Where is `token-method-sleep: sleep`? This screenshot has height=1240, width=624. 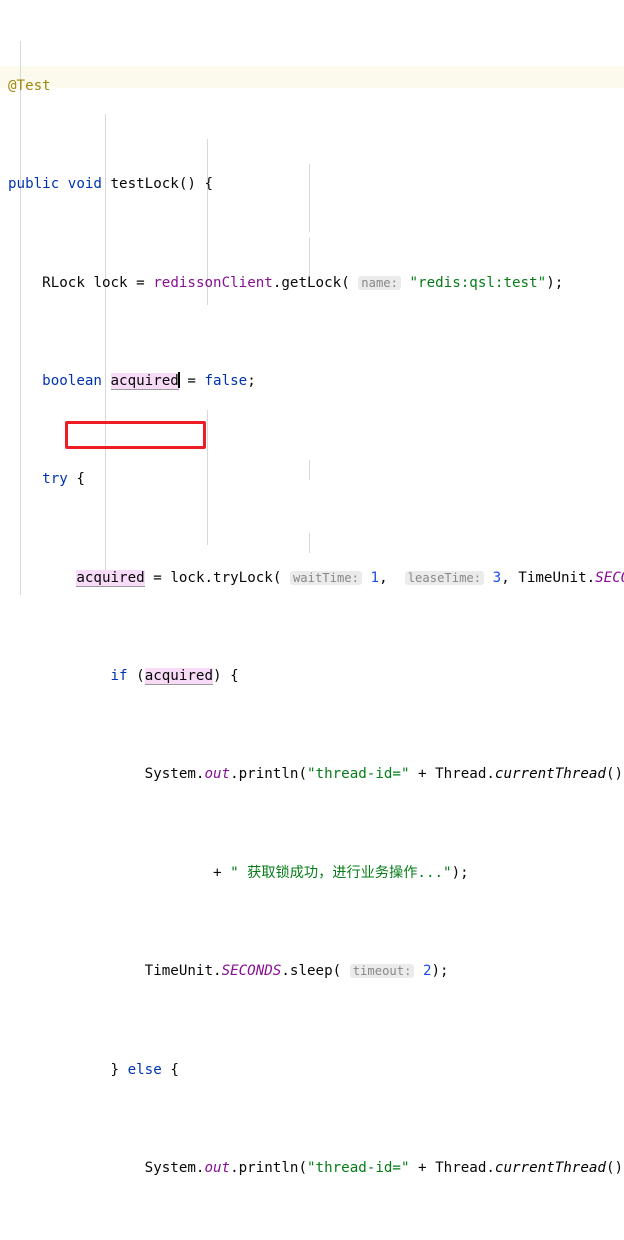 token-method-sleep: sleep is located at coordinates (311, 971).